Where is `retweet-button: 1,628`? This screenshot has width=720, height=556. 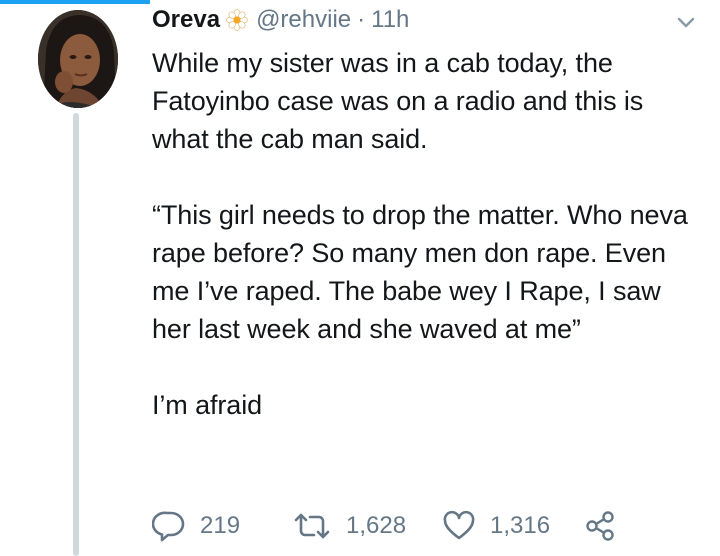 retweet-button: 1,628 is located at coordinates (367, 526).